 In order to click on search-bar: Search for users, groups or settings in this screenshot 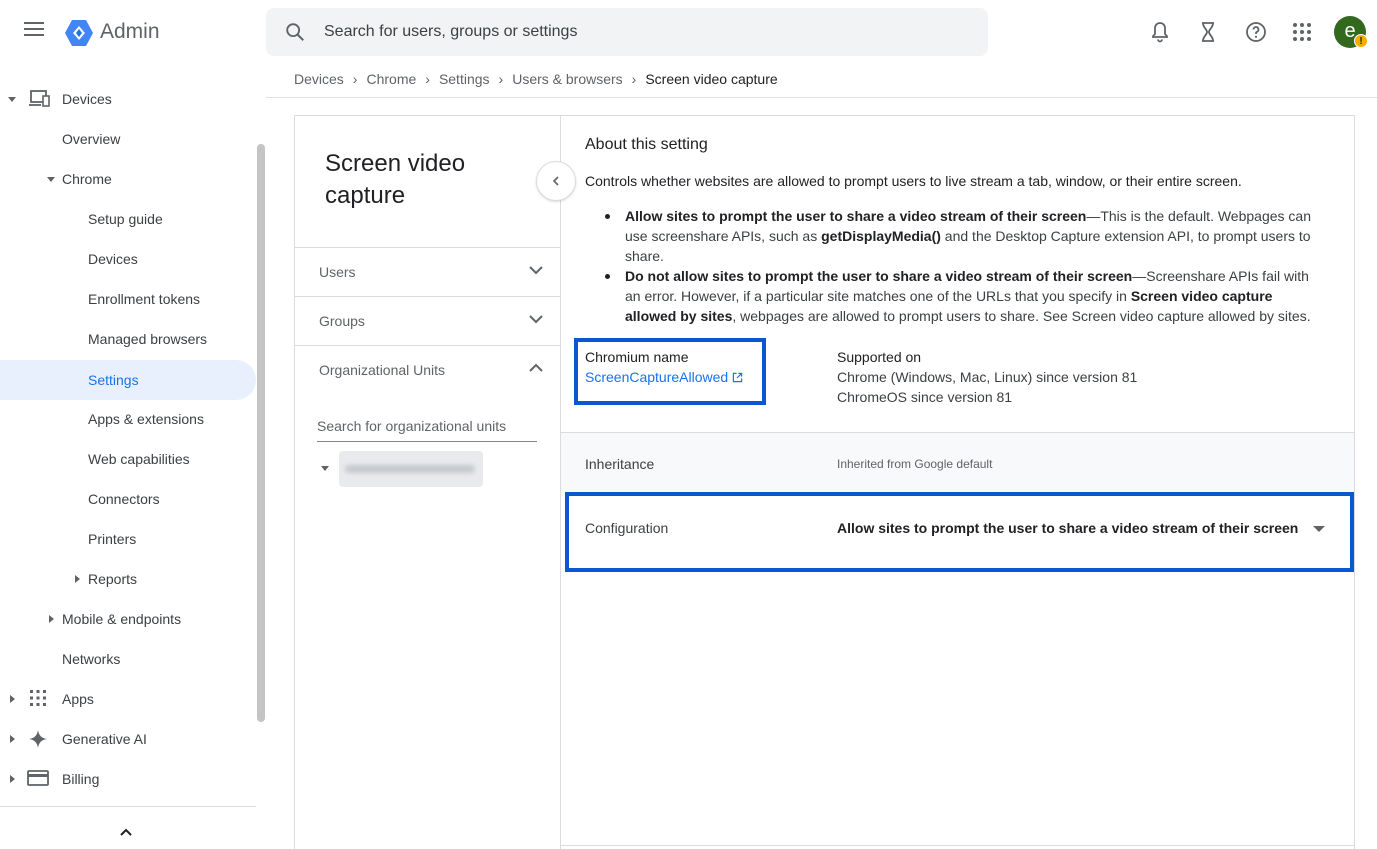, I will do `click(627, 32)`.